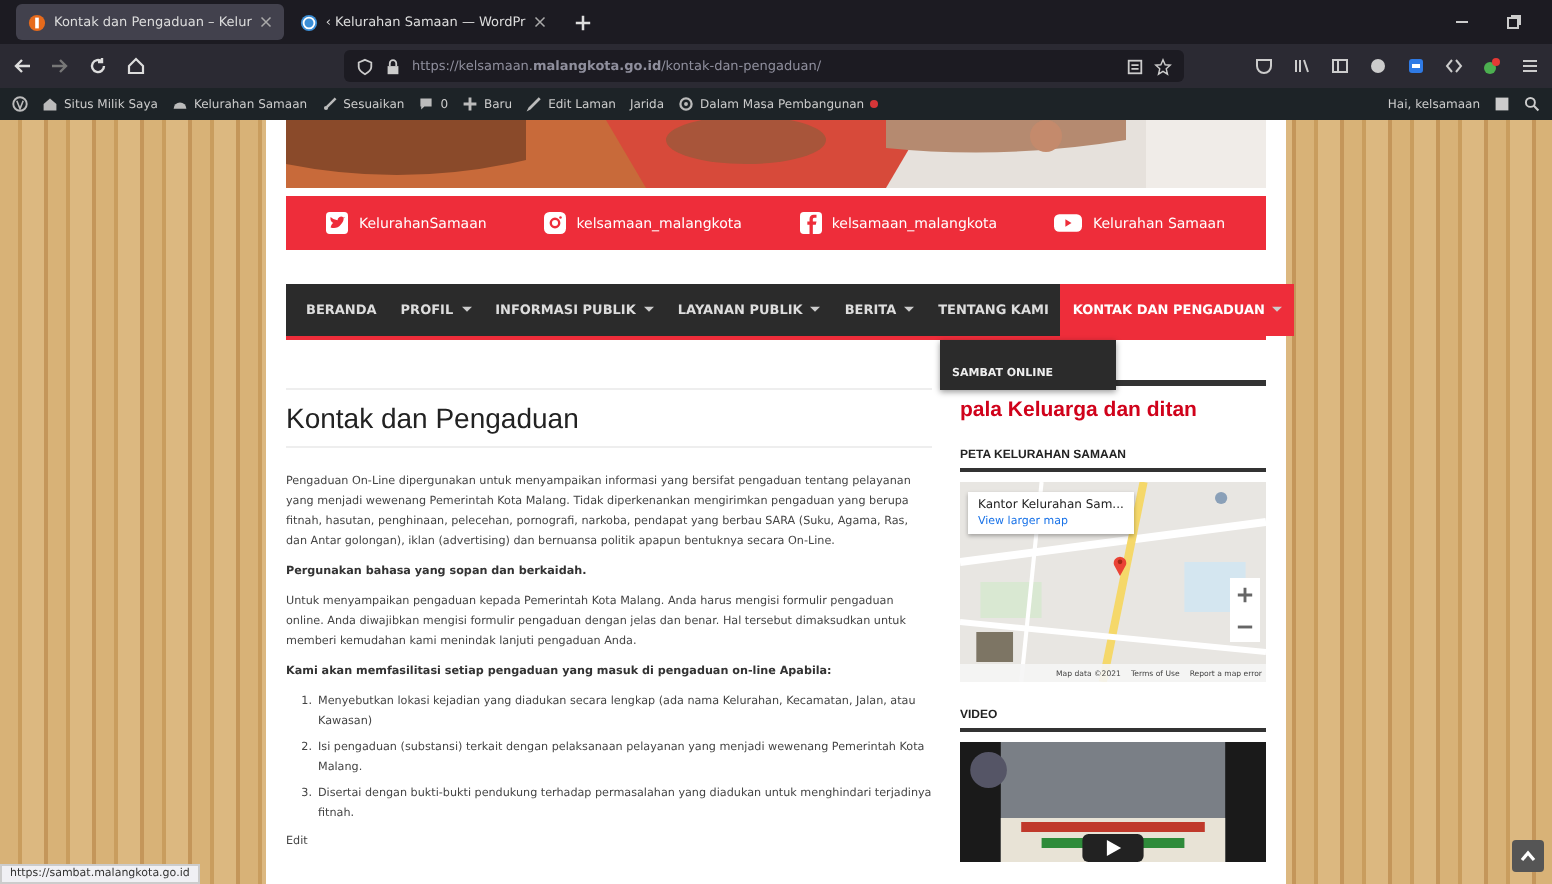 This screenshot has height=884, width=1552. I want to click on avatar-icon, so click(1502, 104).